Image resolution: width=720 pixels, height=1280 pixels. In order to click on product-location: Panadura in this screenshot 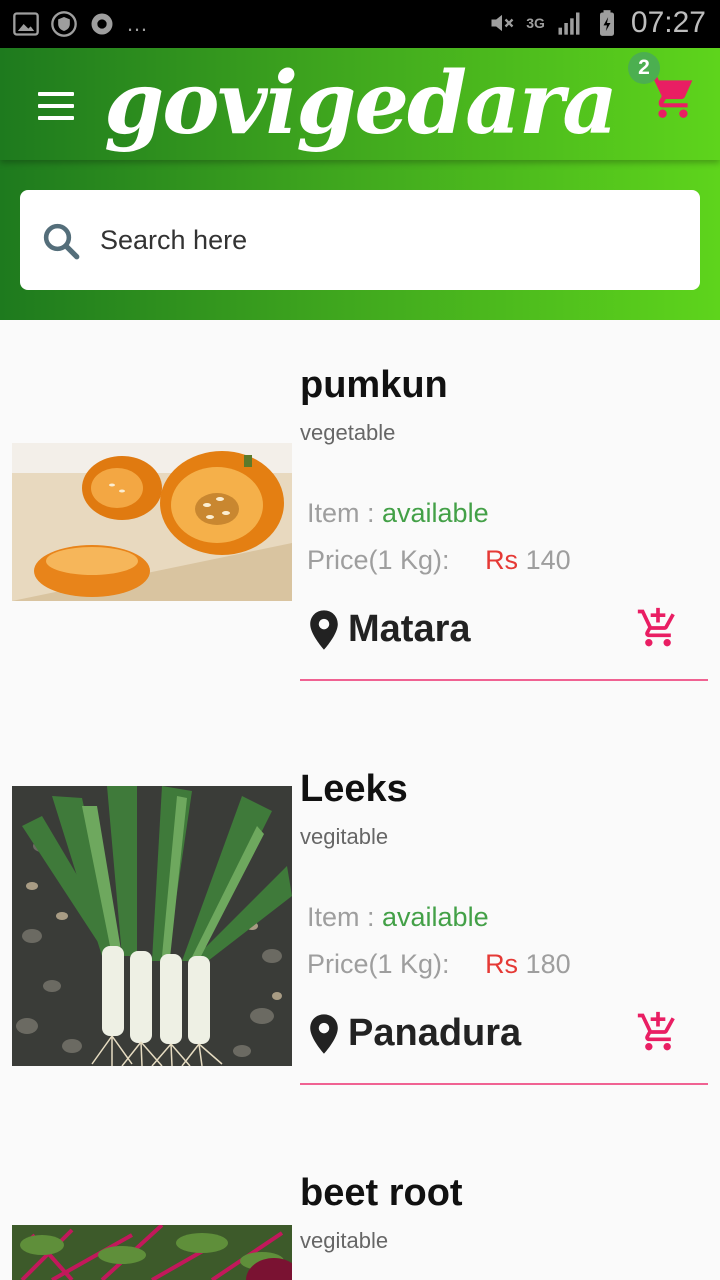, I will do `click(414, 1033)`.